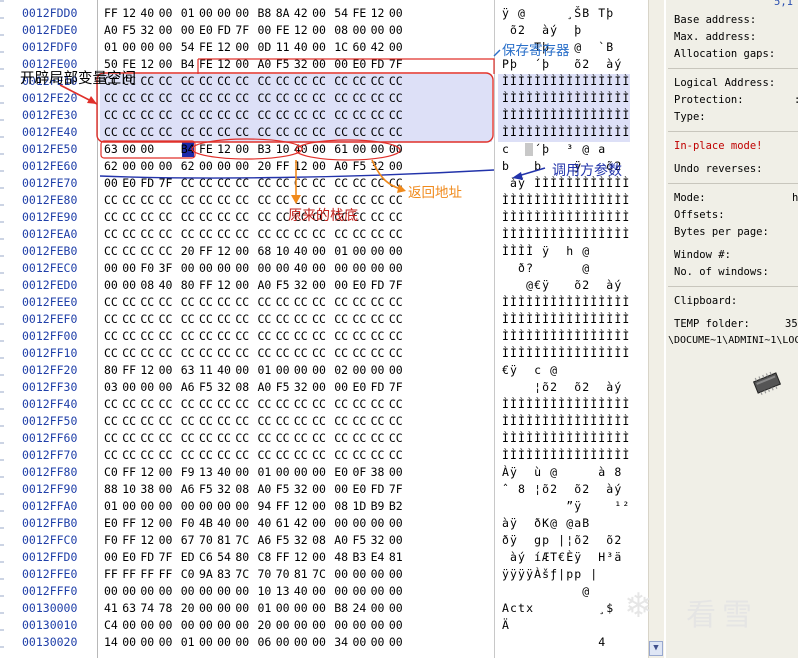 The width and height of the screenshot is (798, 658). Describe the element at coordinates (255, 625) in the screenshot. I see `row-hex-bytes: C4 00 00 00 00 00 00 00 20 00 00 00 00 00 00 00` at that location.